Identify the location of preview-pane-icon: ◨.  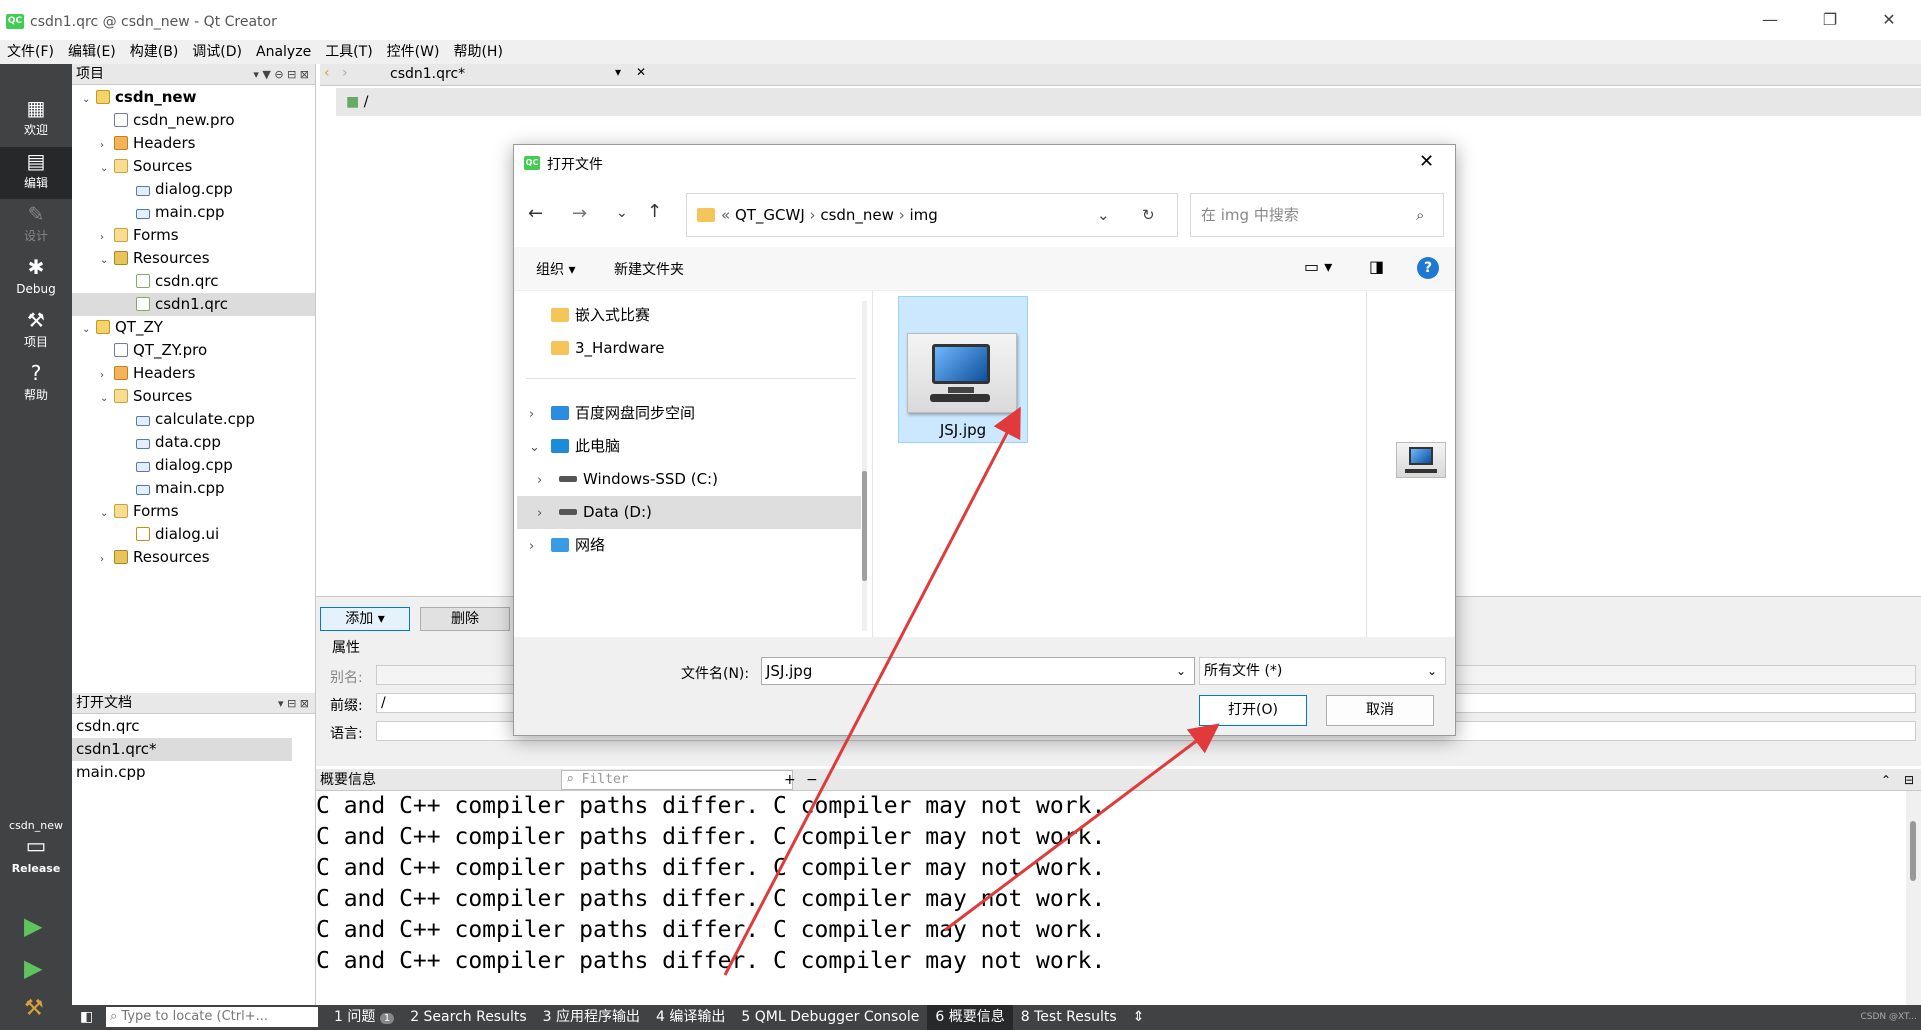
(1376, 266).